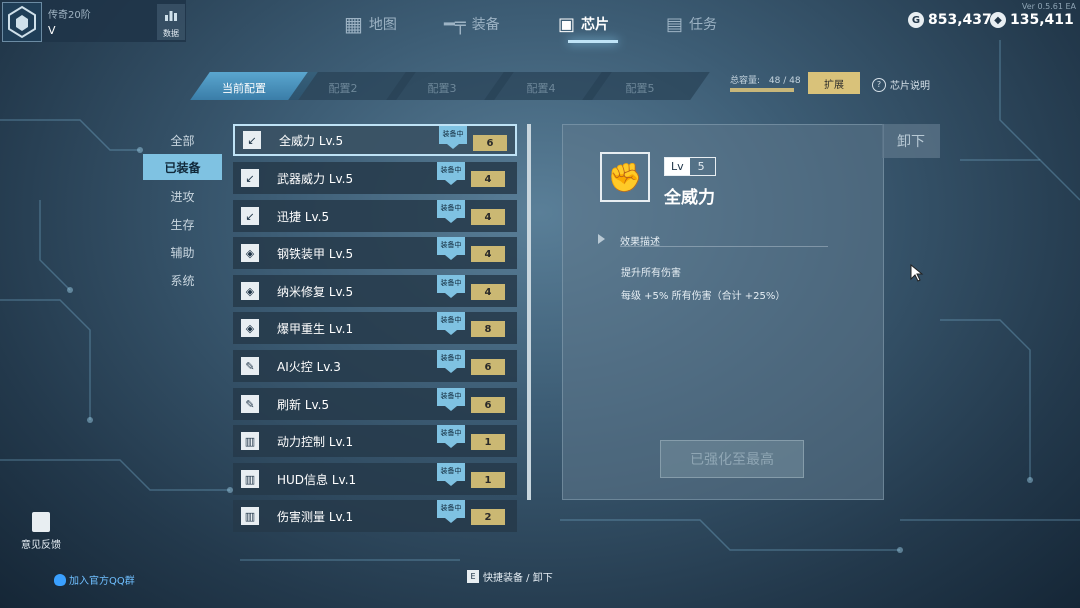  I want to click on nav-tab-chip: ▣ 芯片, so click(583, 24).